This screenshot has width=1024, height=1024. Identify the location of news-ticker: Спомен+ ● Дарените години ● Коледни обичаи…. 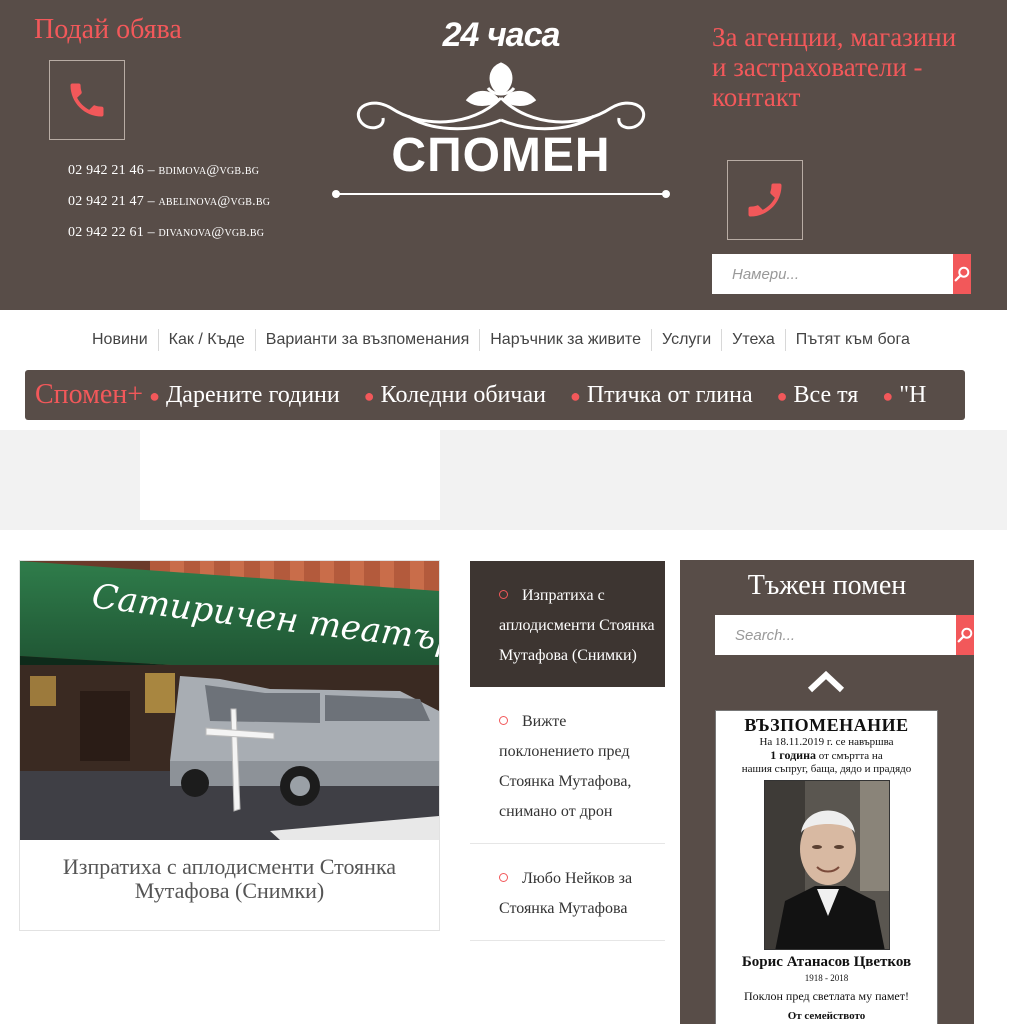
(495, 395).